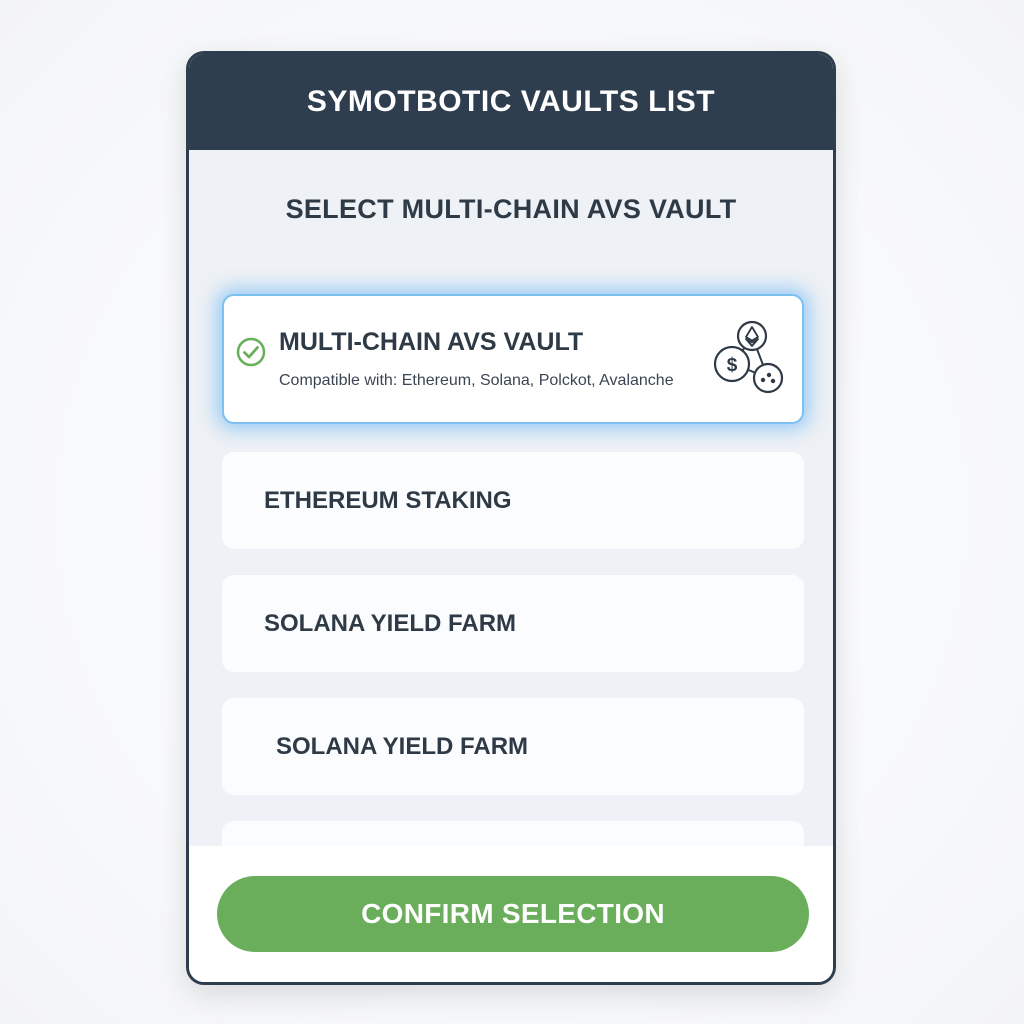 This screenshot has height=1024, width=1024. I want to click on panel-footer: CONFIRM SELECTION, so click(511, 914).